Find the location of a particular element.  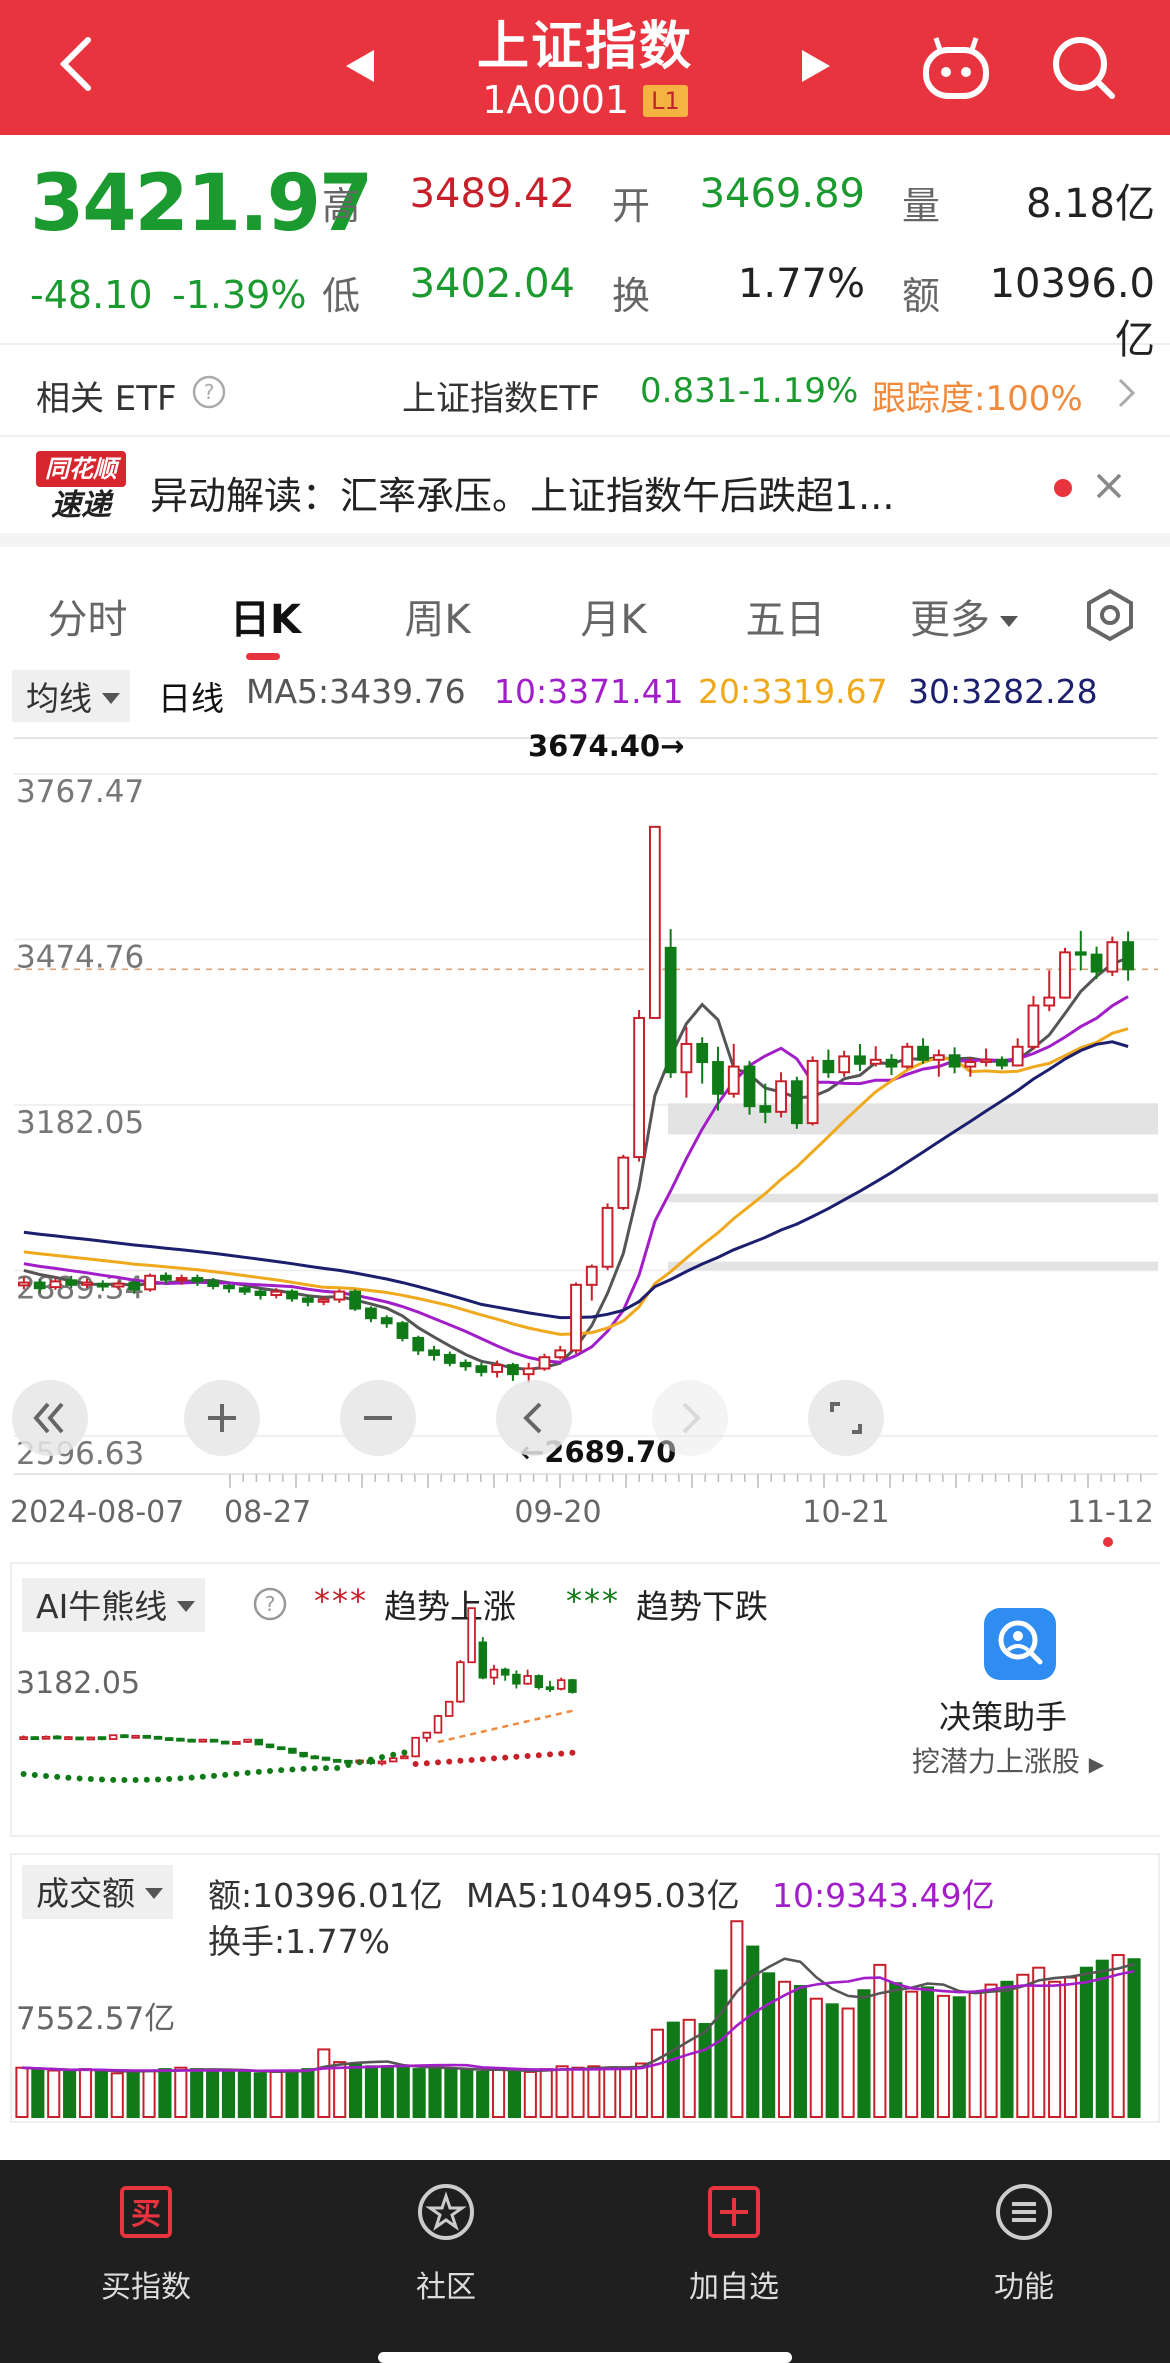

ai-chart-svg is located at coordinates (298, 1695).